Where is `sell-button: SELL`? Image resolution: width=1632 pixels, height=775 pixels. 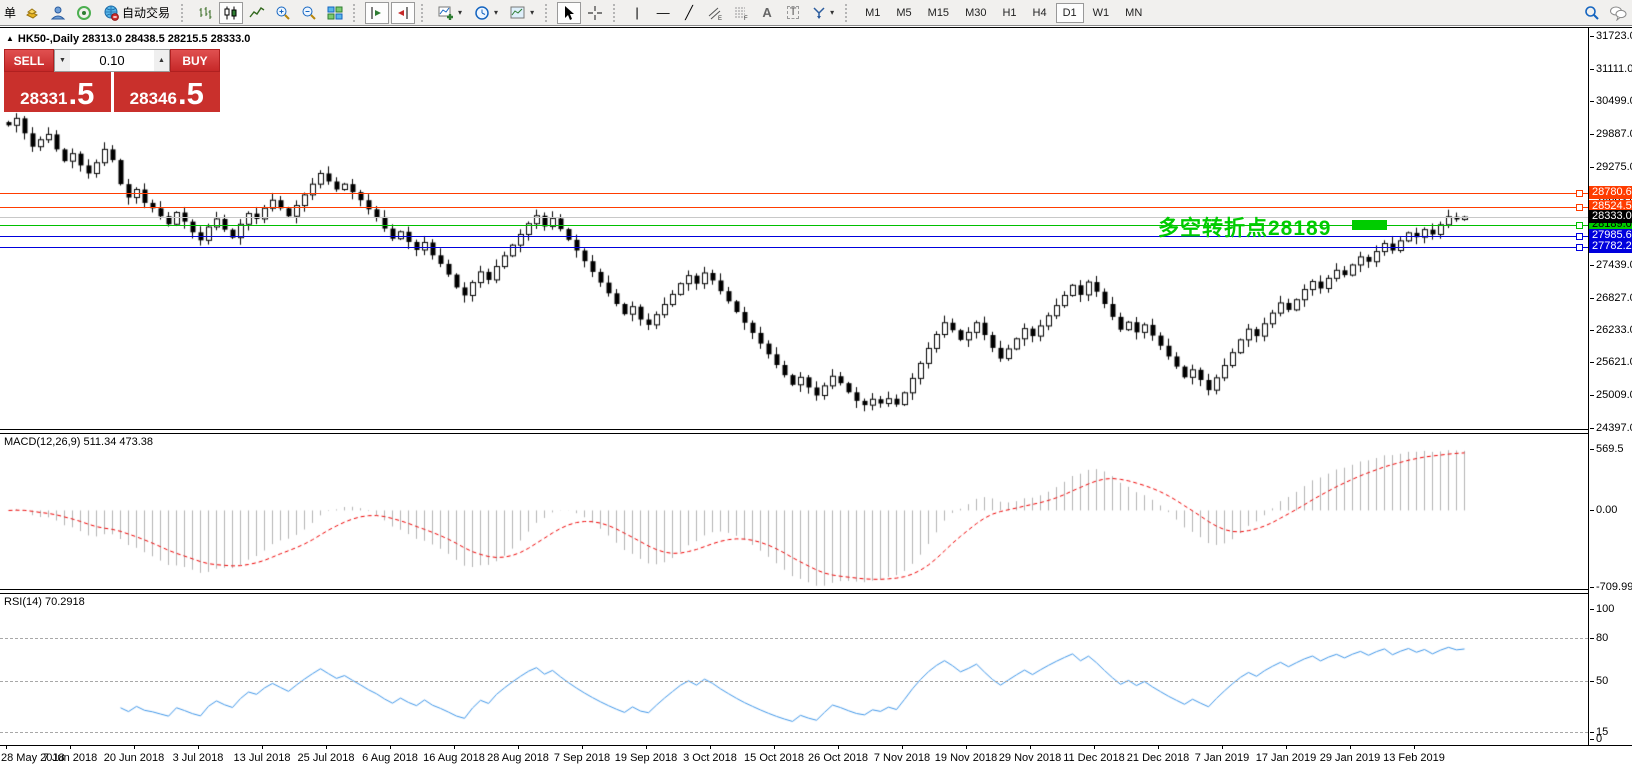
sell-button: SELL is located at coordinates (29, 60).